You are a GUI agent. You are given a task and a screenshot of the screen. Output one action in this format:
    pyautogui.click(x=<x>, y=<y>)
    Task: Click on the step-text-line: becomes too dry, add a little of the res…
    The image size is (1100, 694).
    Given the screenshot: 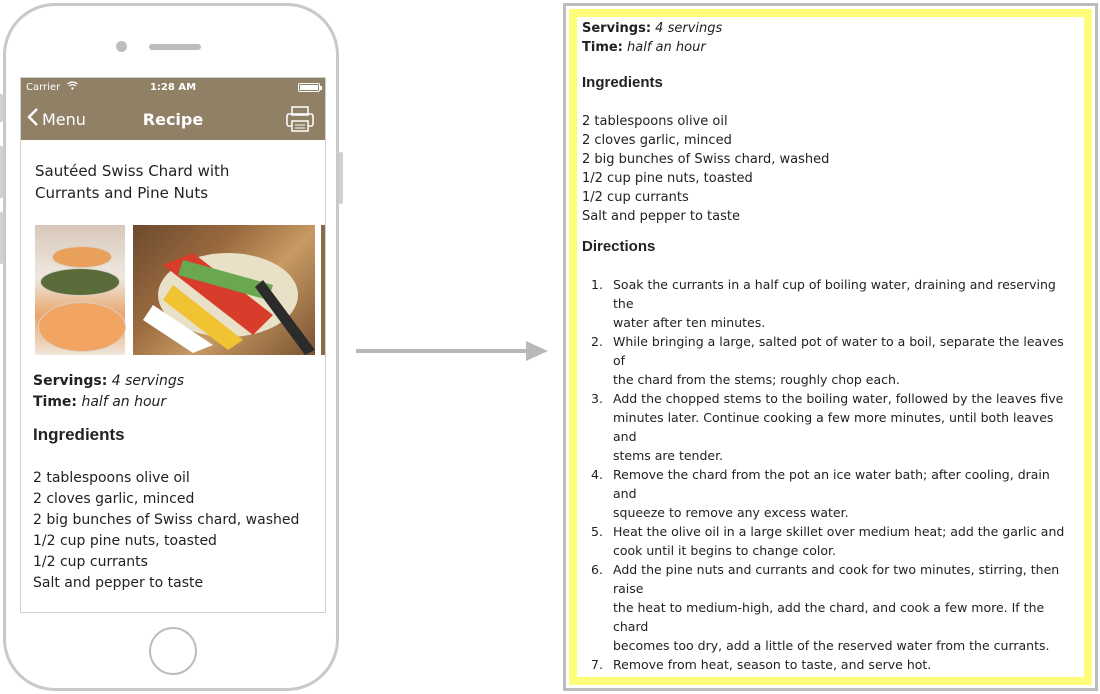 What is the action you would take?
    pyautogui.click(x=831, y=645)
    